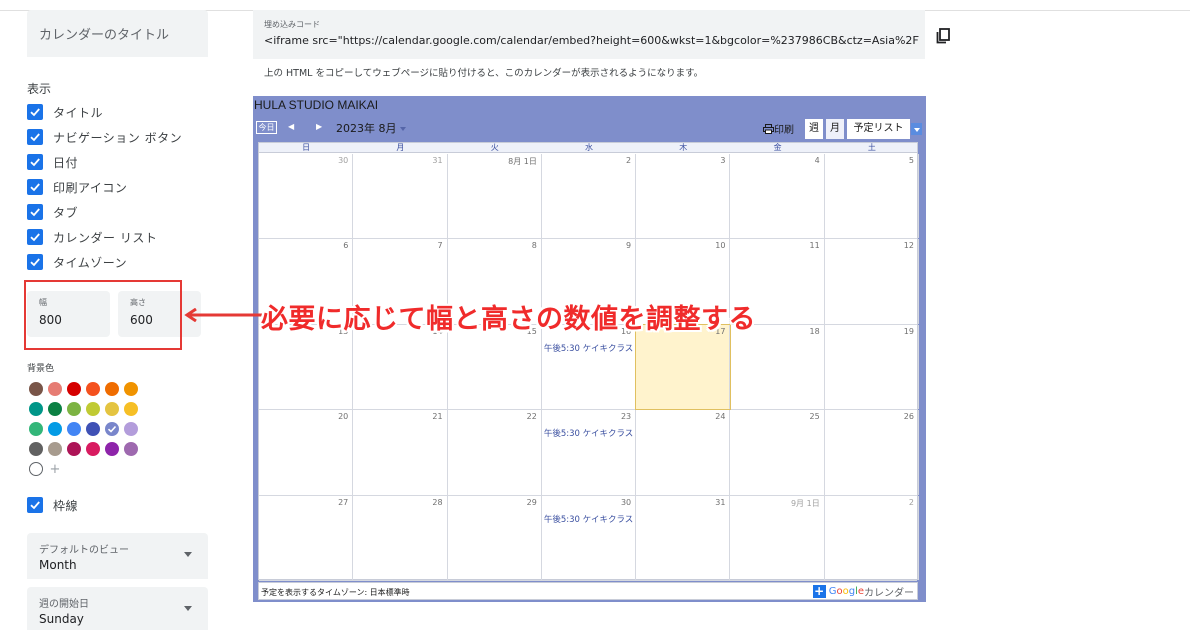  Describe the element at coordinates (863, 591) in the screenshot. I see `google-calendar-badge: + Google カレンダー` at that location.